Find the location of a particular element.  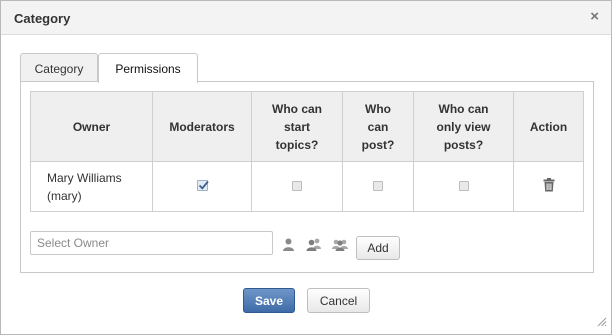

check-icon is located at coordinates (203, 185).